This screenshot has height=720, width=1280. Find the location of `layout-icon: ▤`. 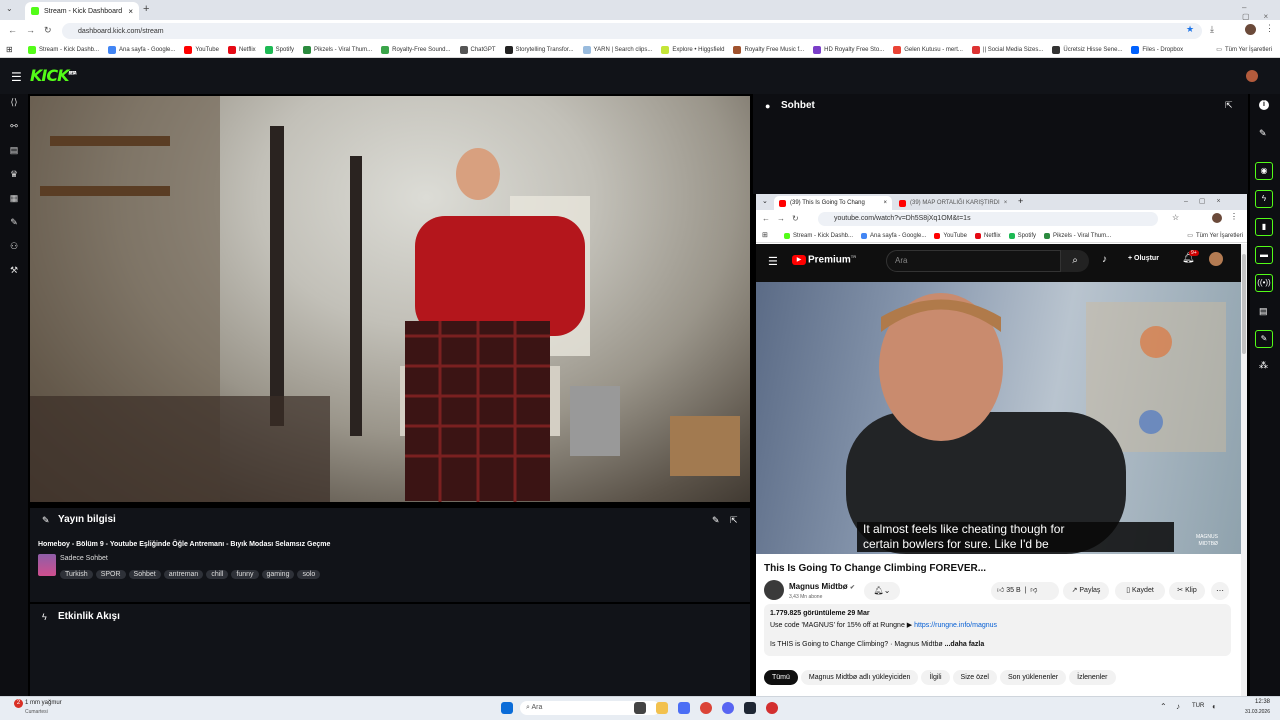

layout-icon: ▤ is located at coordinates (14, 150).